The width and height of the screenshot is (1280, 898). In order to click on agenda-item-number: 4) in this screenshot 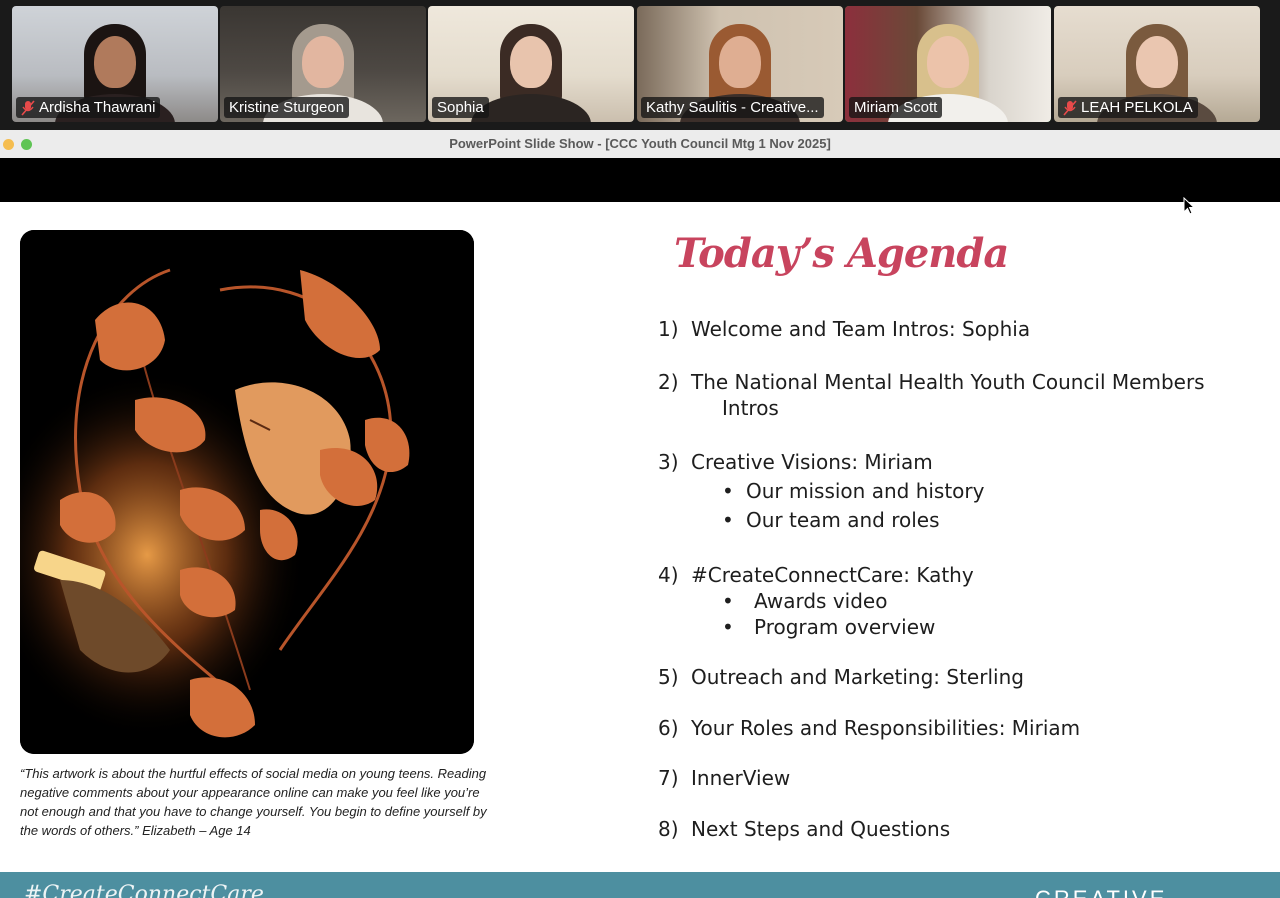, I will do `click(668, 575)`.